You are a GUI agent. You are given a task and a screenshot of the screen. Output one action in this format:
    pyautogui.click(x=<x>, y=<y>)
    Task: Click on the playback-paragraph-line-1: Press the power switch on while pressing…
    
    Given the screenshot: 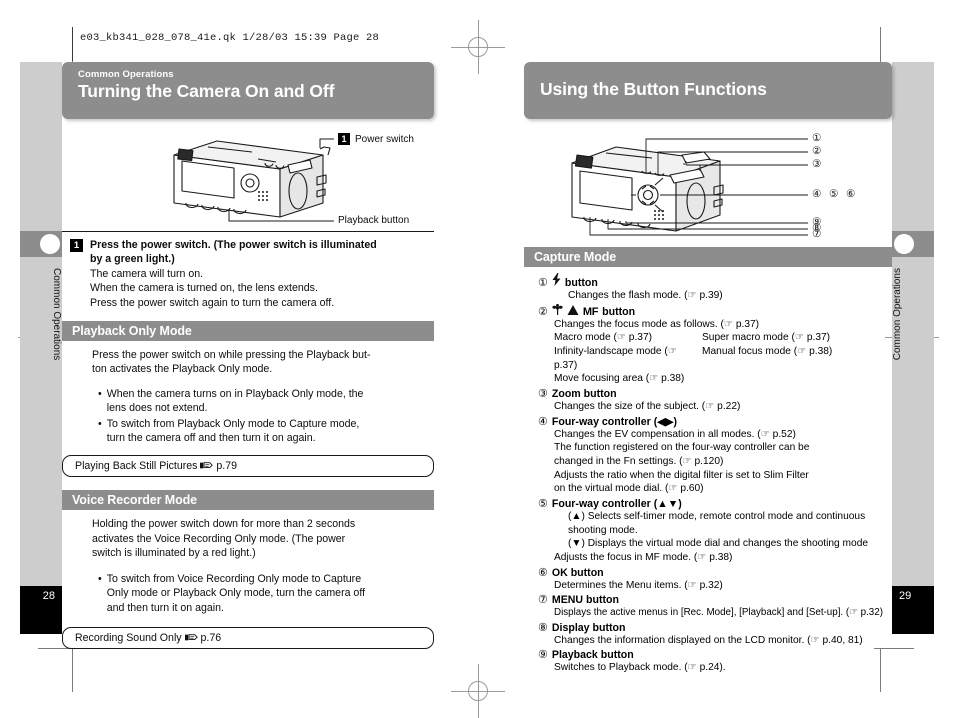 What is the action you would take?
    pyautogui.click(x=231, y=355)
    